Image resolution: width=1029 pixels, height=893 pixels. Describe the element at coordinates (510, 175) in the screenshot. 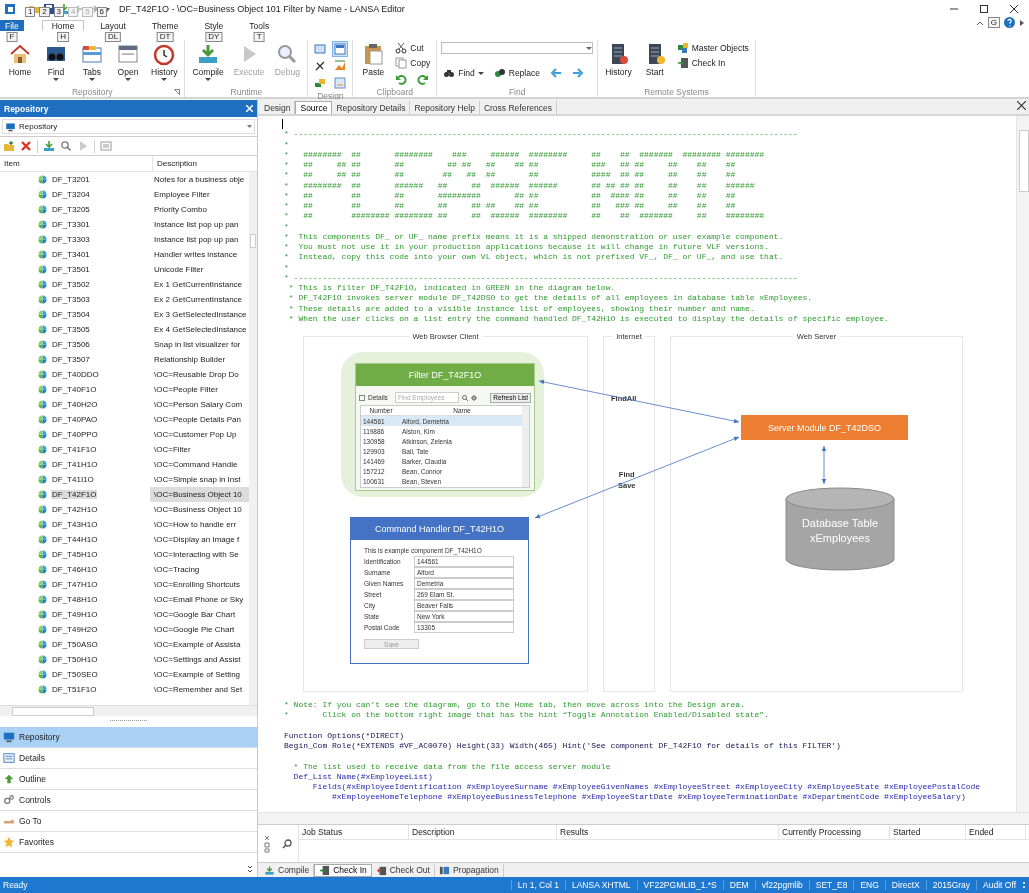

I see `code-line: * ## ## ## ## ## ## ## ## #### ## ## ## ## ##` at that location.